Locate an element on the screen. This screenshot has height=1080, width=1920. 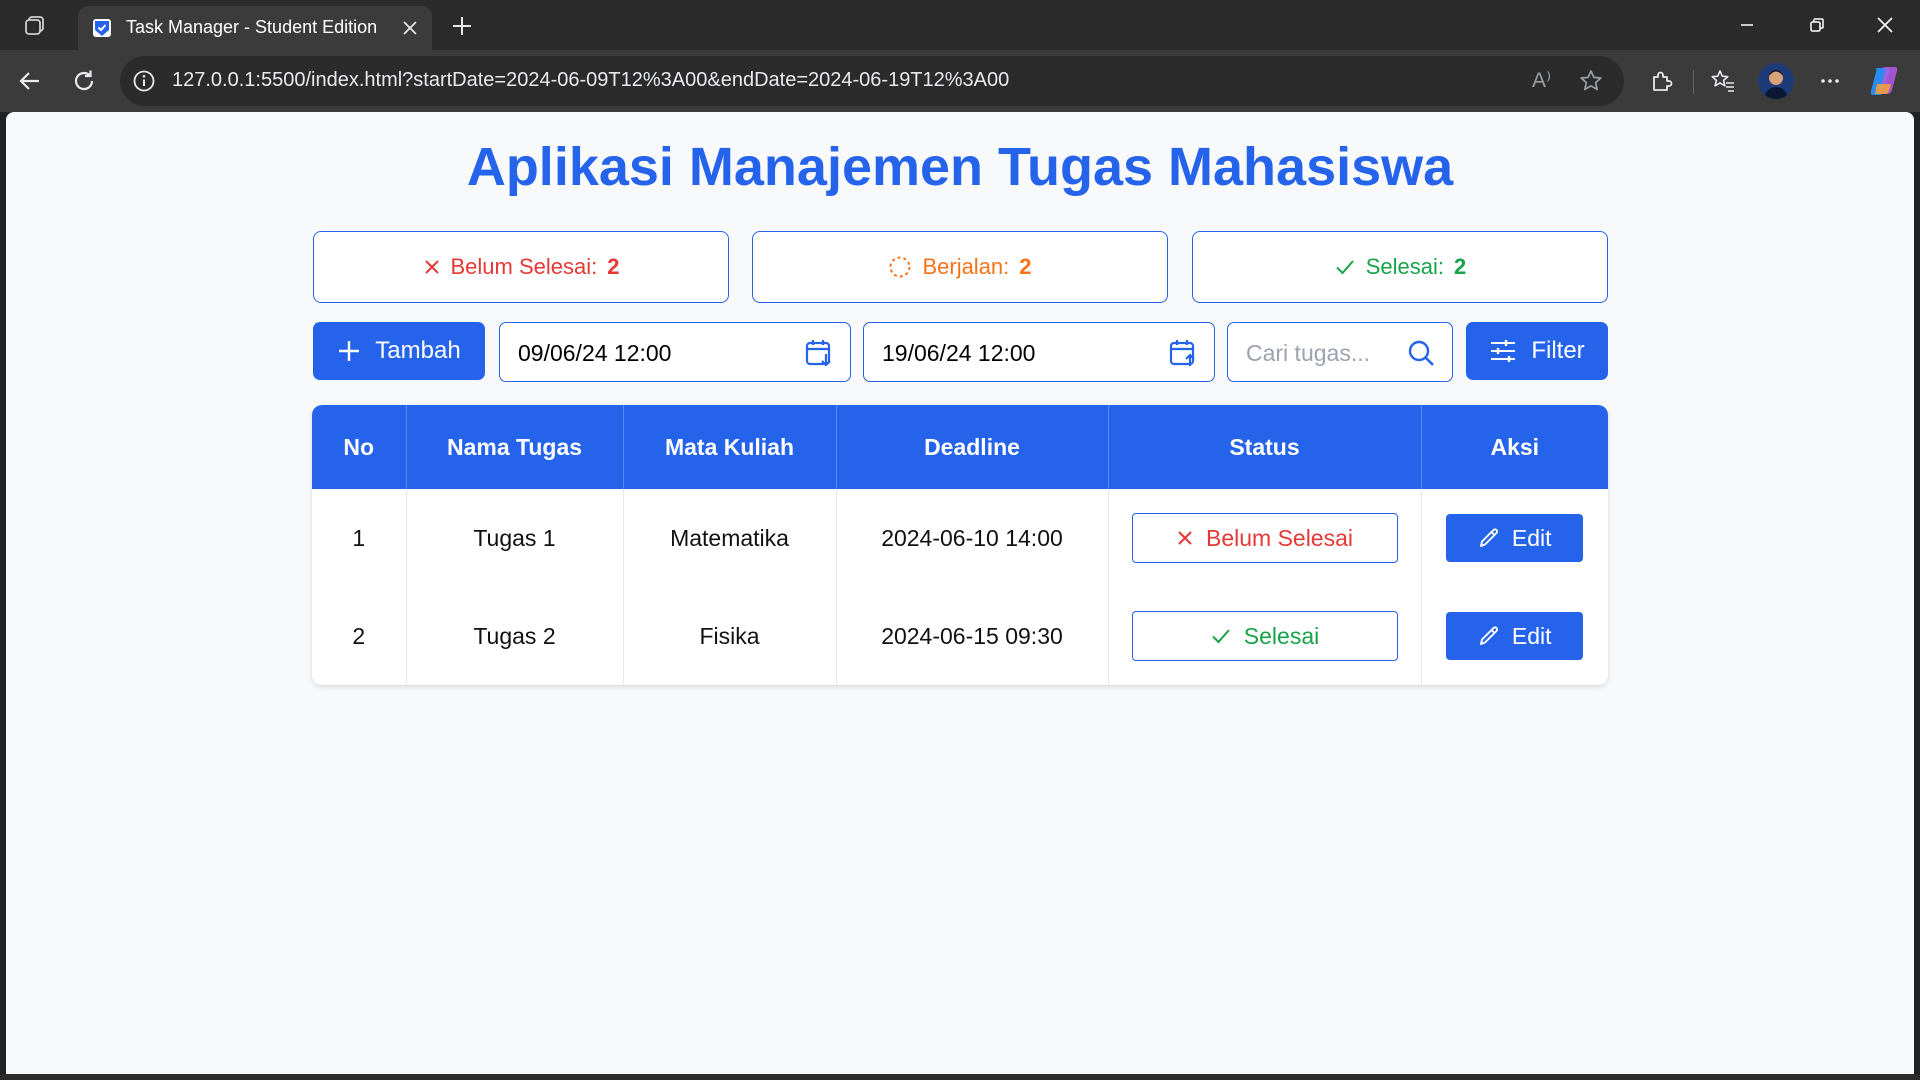
calendar-down-icon is located at coordinates (819, 353).